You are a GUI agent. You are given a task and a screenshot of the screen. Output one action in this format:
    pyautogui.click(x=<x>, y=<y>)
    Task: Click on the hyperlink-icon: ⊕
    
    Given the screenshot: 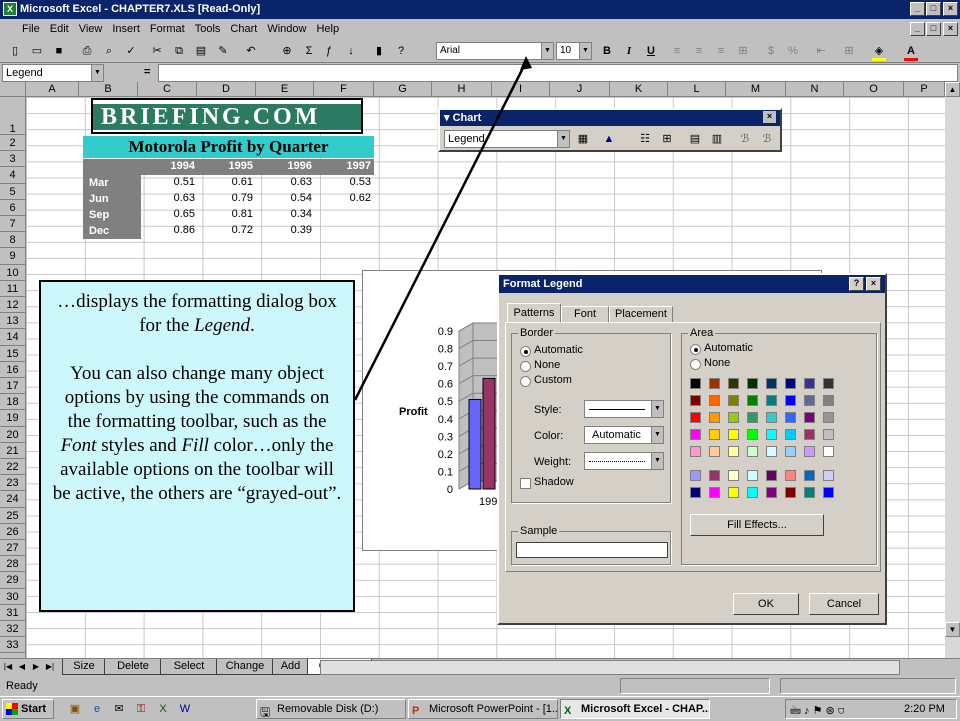 What is the action you would take?
    pyautogui.click(x=287, y=51)
    